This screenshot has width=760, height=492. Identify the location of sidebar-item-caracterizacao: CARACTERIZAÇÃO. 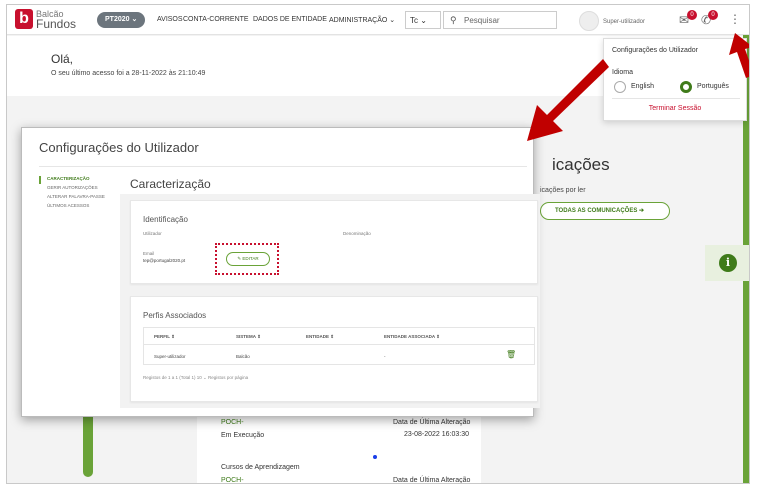
(68, 178).